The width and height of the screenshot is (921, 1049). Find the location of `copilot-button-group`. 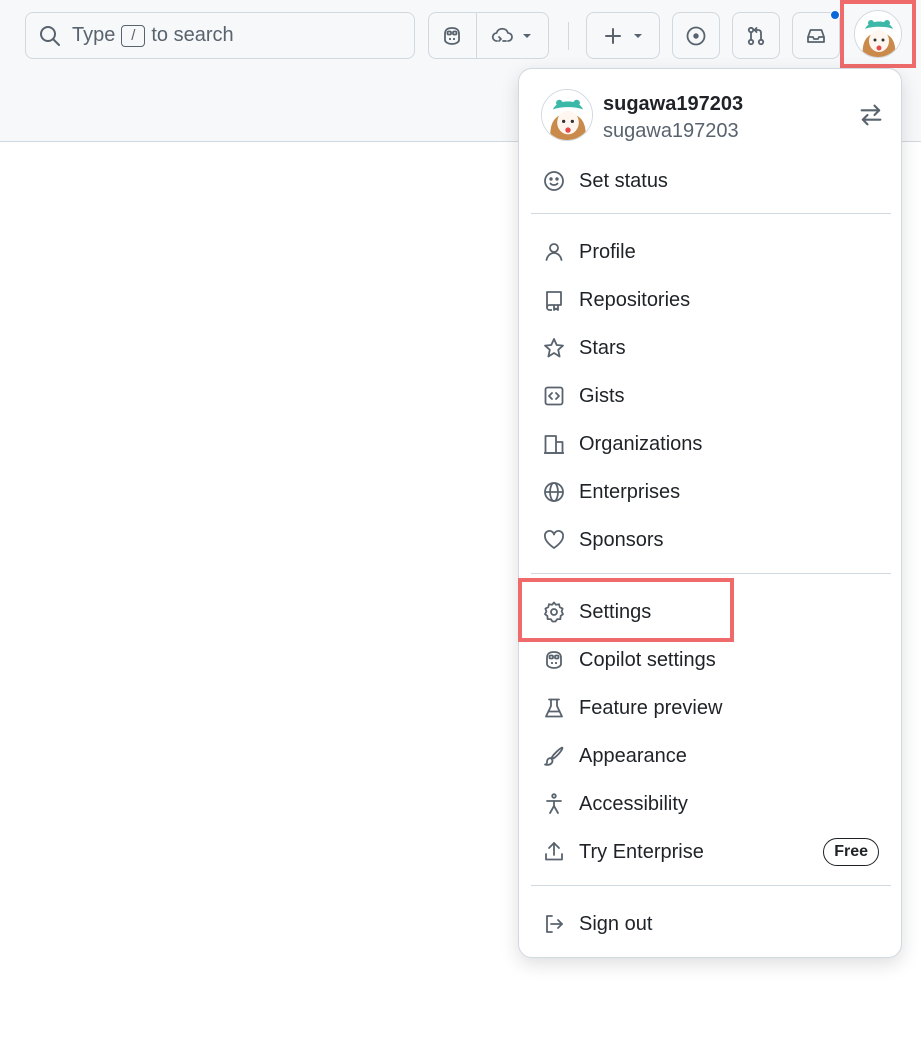

copilot-button-group is located at coordinates (488, 35).